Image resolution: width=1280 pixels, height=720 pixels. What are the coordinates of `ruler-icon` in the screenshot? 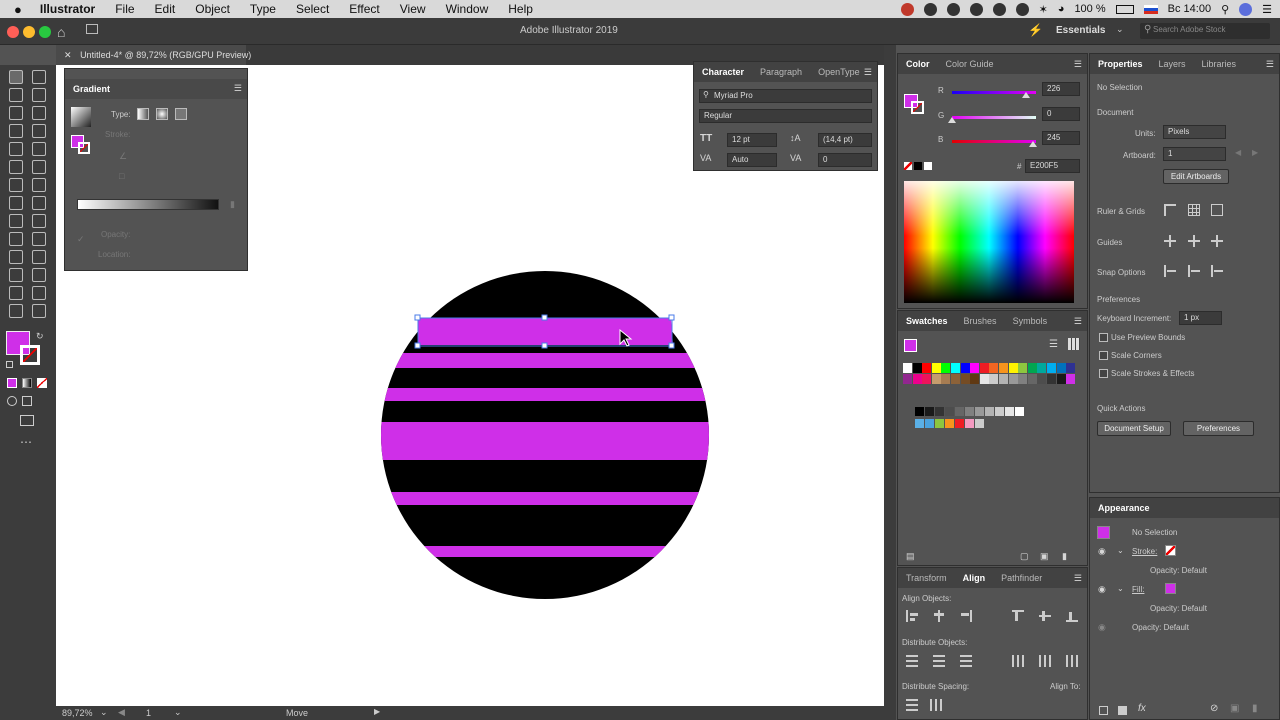 It's located at (1170, 210).